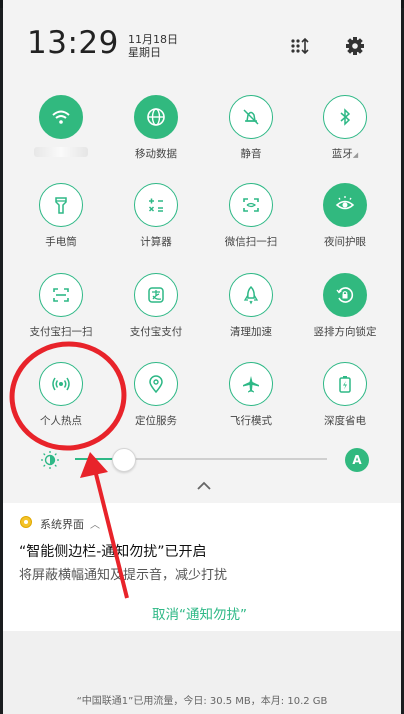 This screenshot has width=404, height=714. I want to click on eye-icon, so click(345, 203).